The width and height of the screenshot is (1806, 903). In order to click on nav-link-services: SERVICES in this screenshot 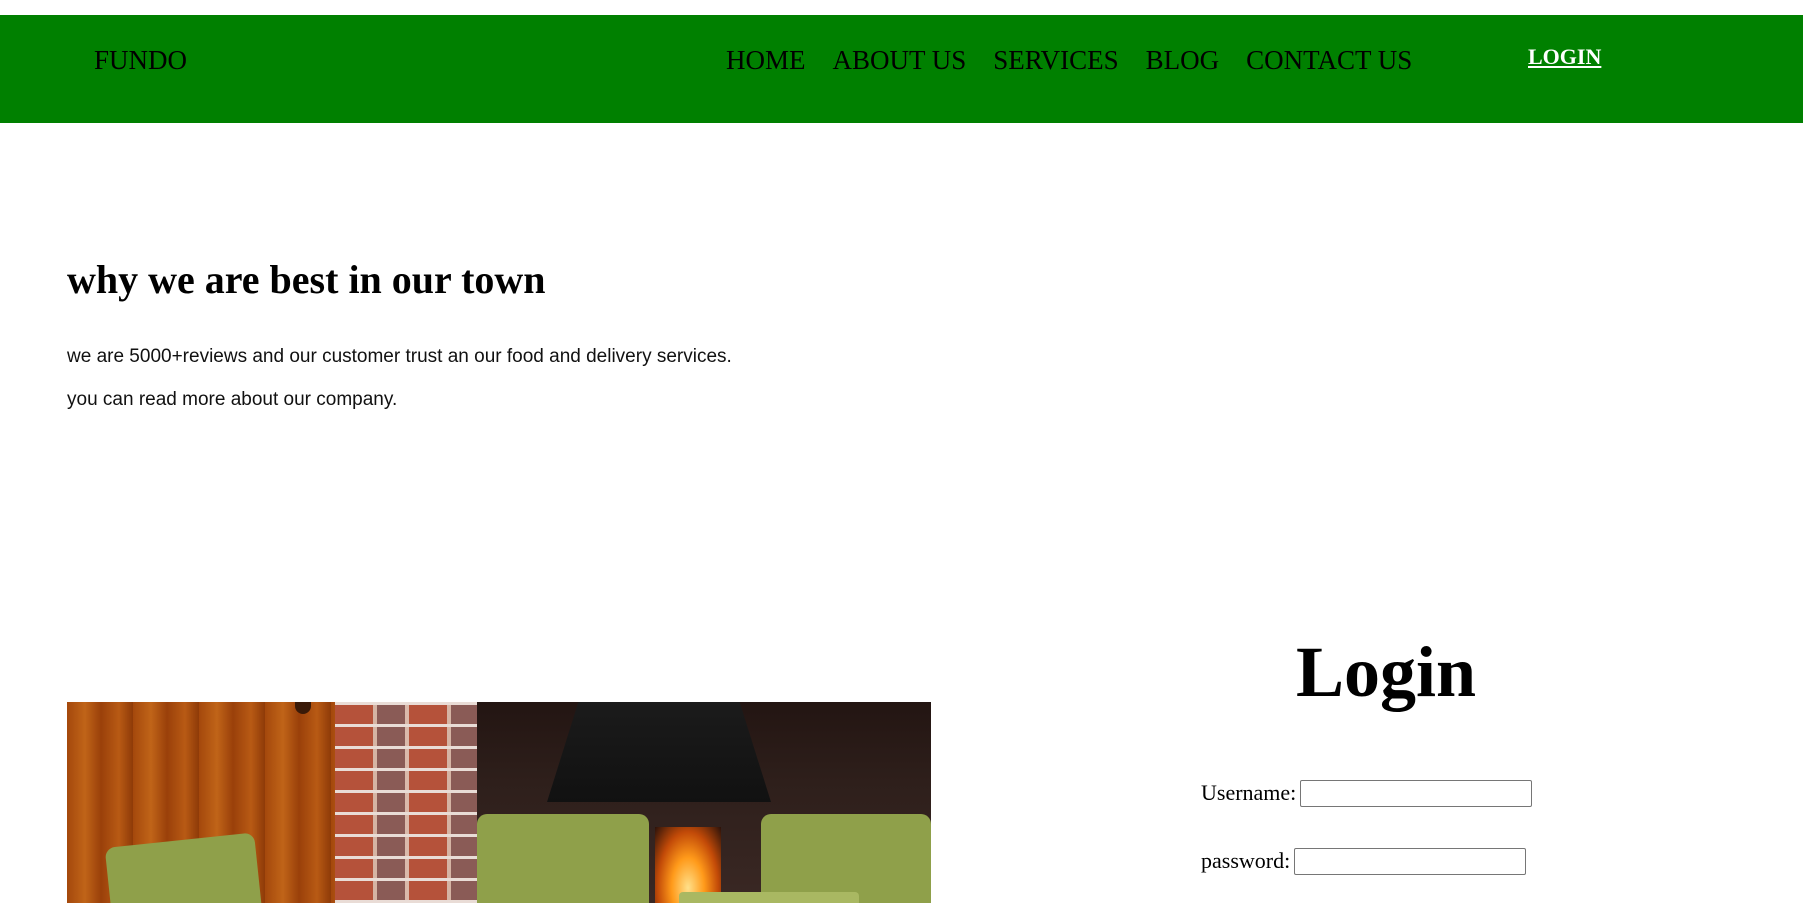, I will do `click(1055, 60)`.